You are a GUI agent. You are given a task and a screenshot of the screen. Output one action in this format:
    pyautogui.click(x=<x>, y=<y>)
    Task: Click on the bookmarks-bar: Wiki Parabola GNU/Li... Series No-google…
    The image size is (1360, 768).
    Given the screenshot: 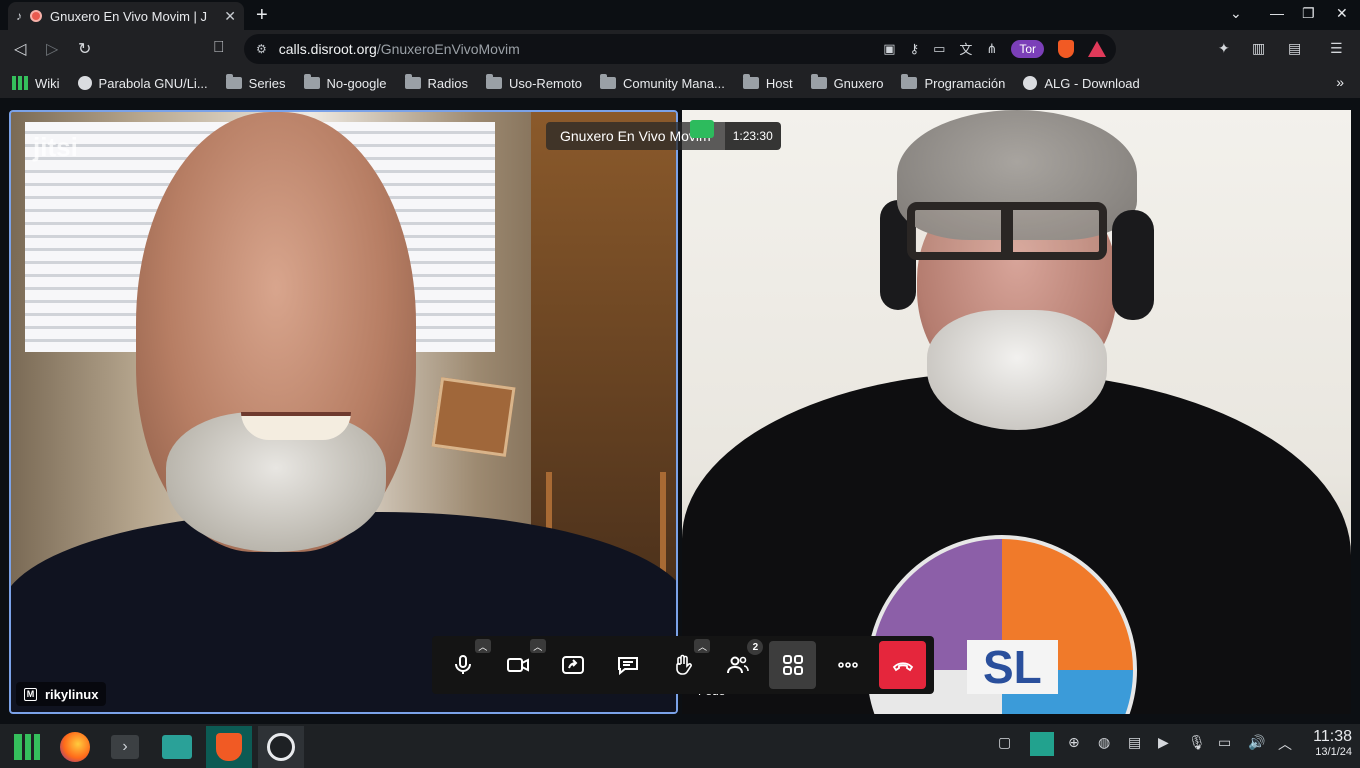 What is the action you would take?
    pyautogui.click(x=680, y=83)
    